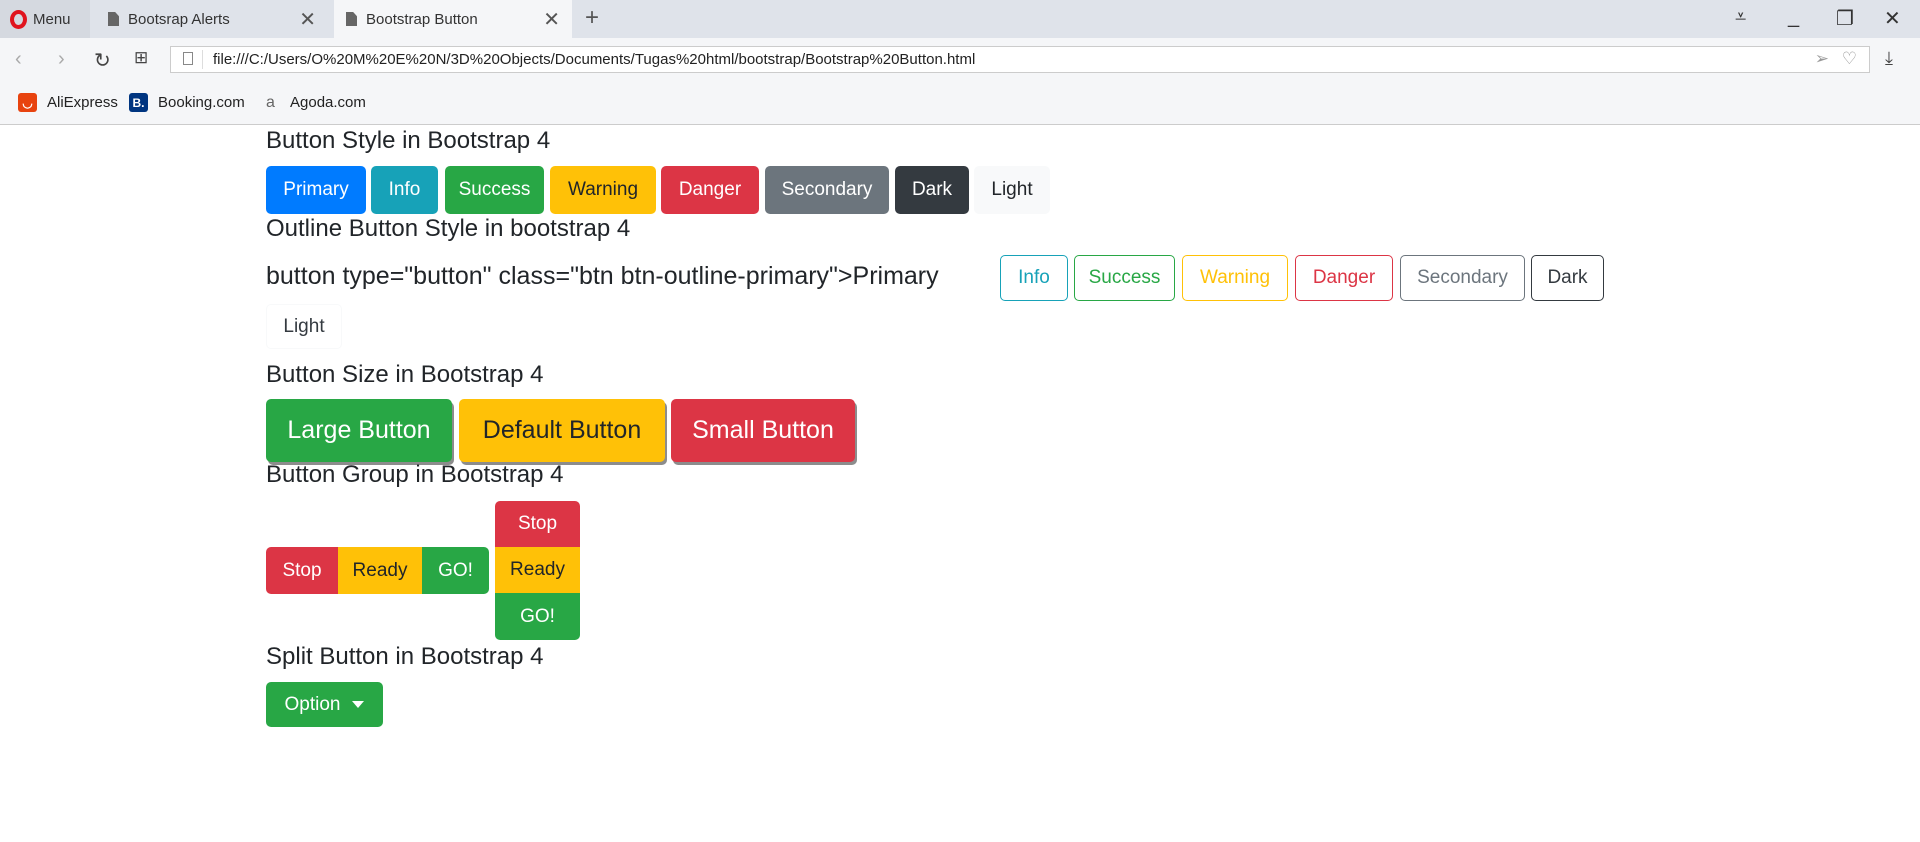  What do you see at coordinates (18, 19) in the screenshot?
I see `opera-logo-icon` at bounding box center [18, 19].